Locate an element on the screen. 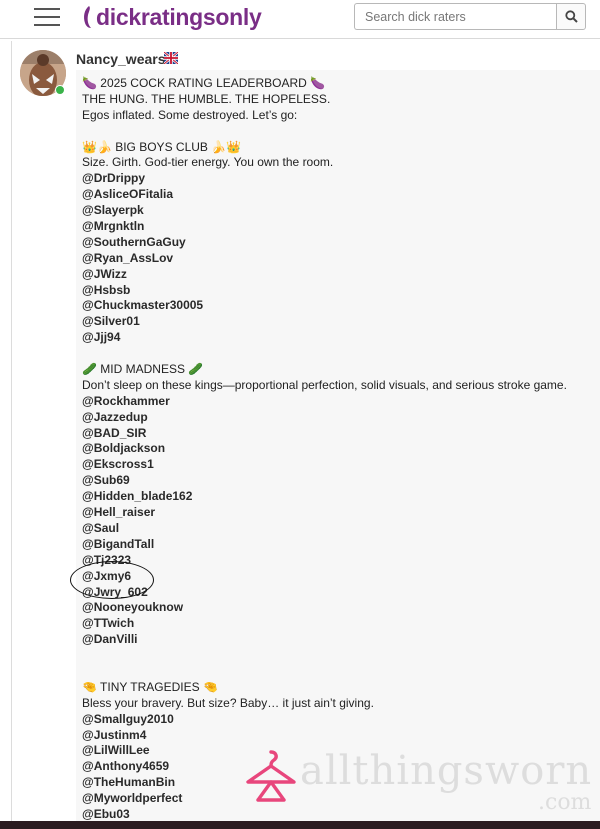  user-mention-link: @Ryan_AssLov is located at coordinates (338, 259).